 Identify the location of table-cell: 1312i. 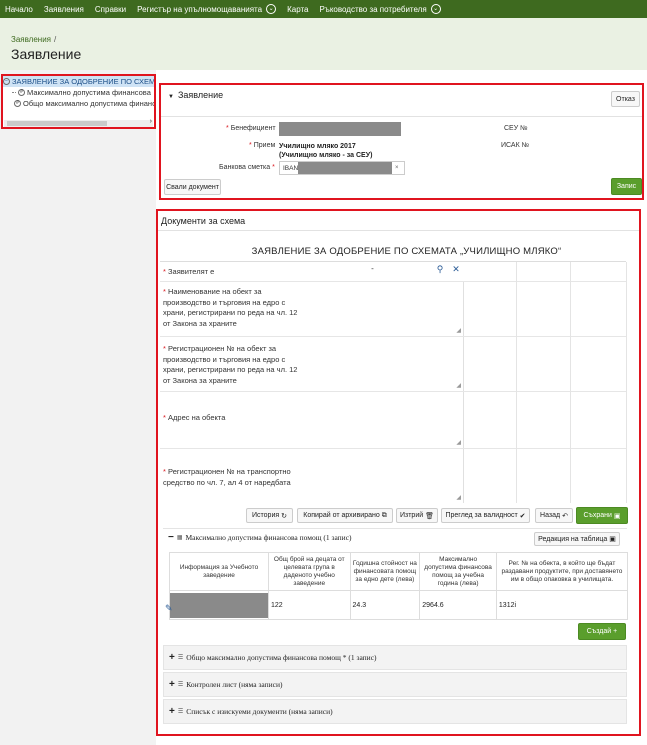
(562, 605).